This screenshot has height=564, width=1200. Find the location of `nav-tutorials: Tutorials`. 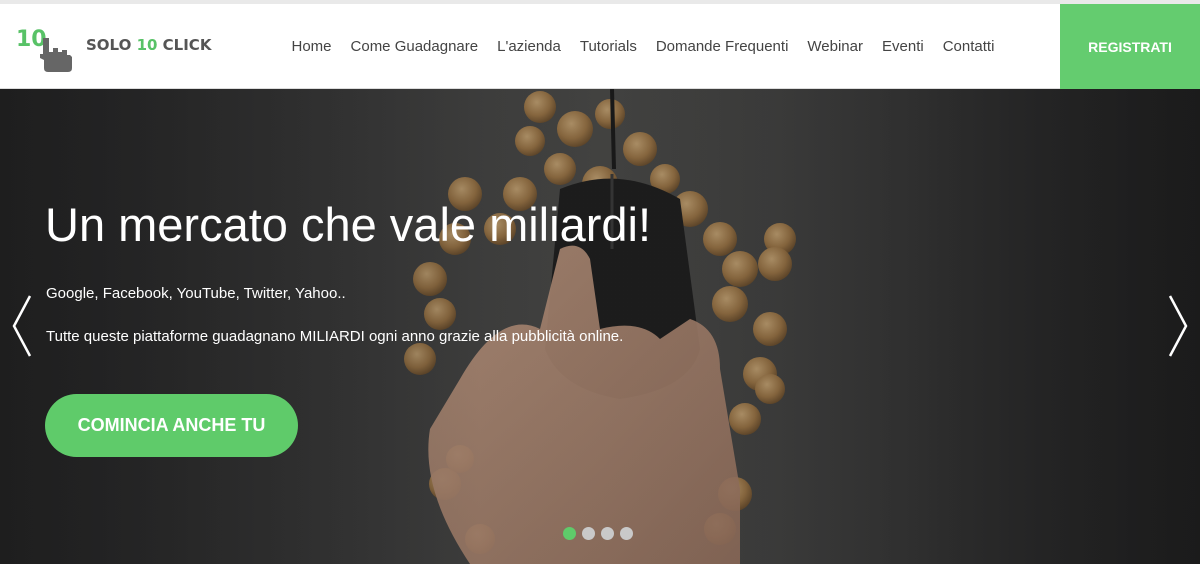

nav-tutorials: Tutorials is located at coordinates (608, 46).